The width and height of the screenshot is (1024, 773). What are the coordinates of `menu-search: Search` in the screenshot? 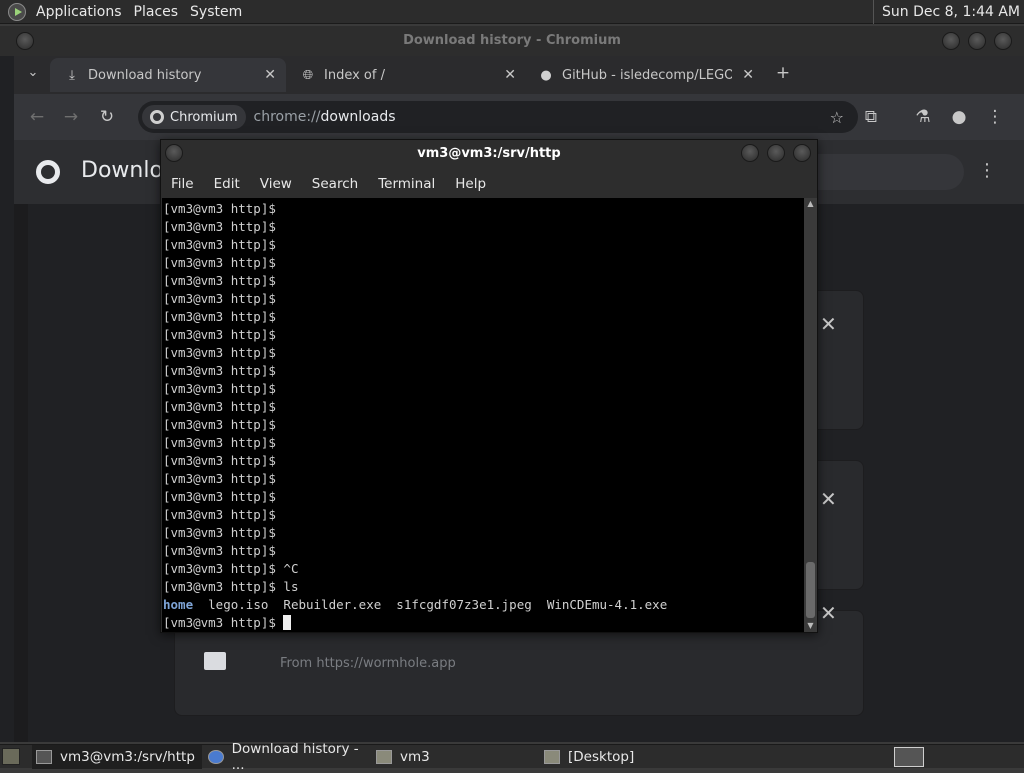 It's located at (335, 184).